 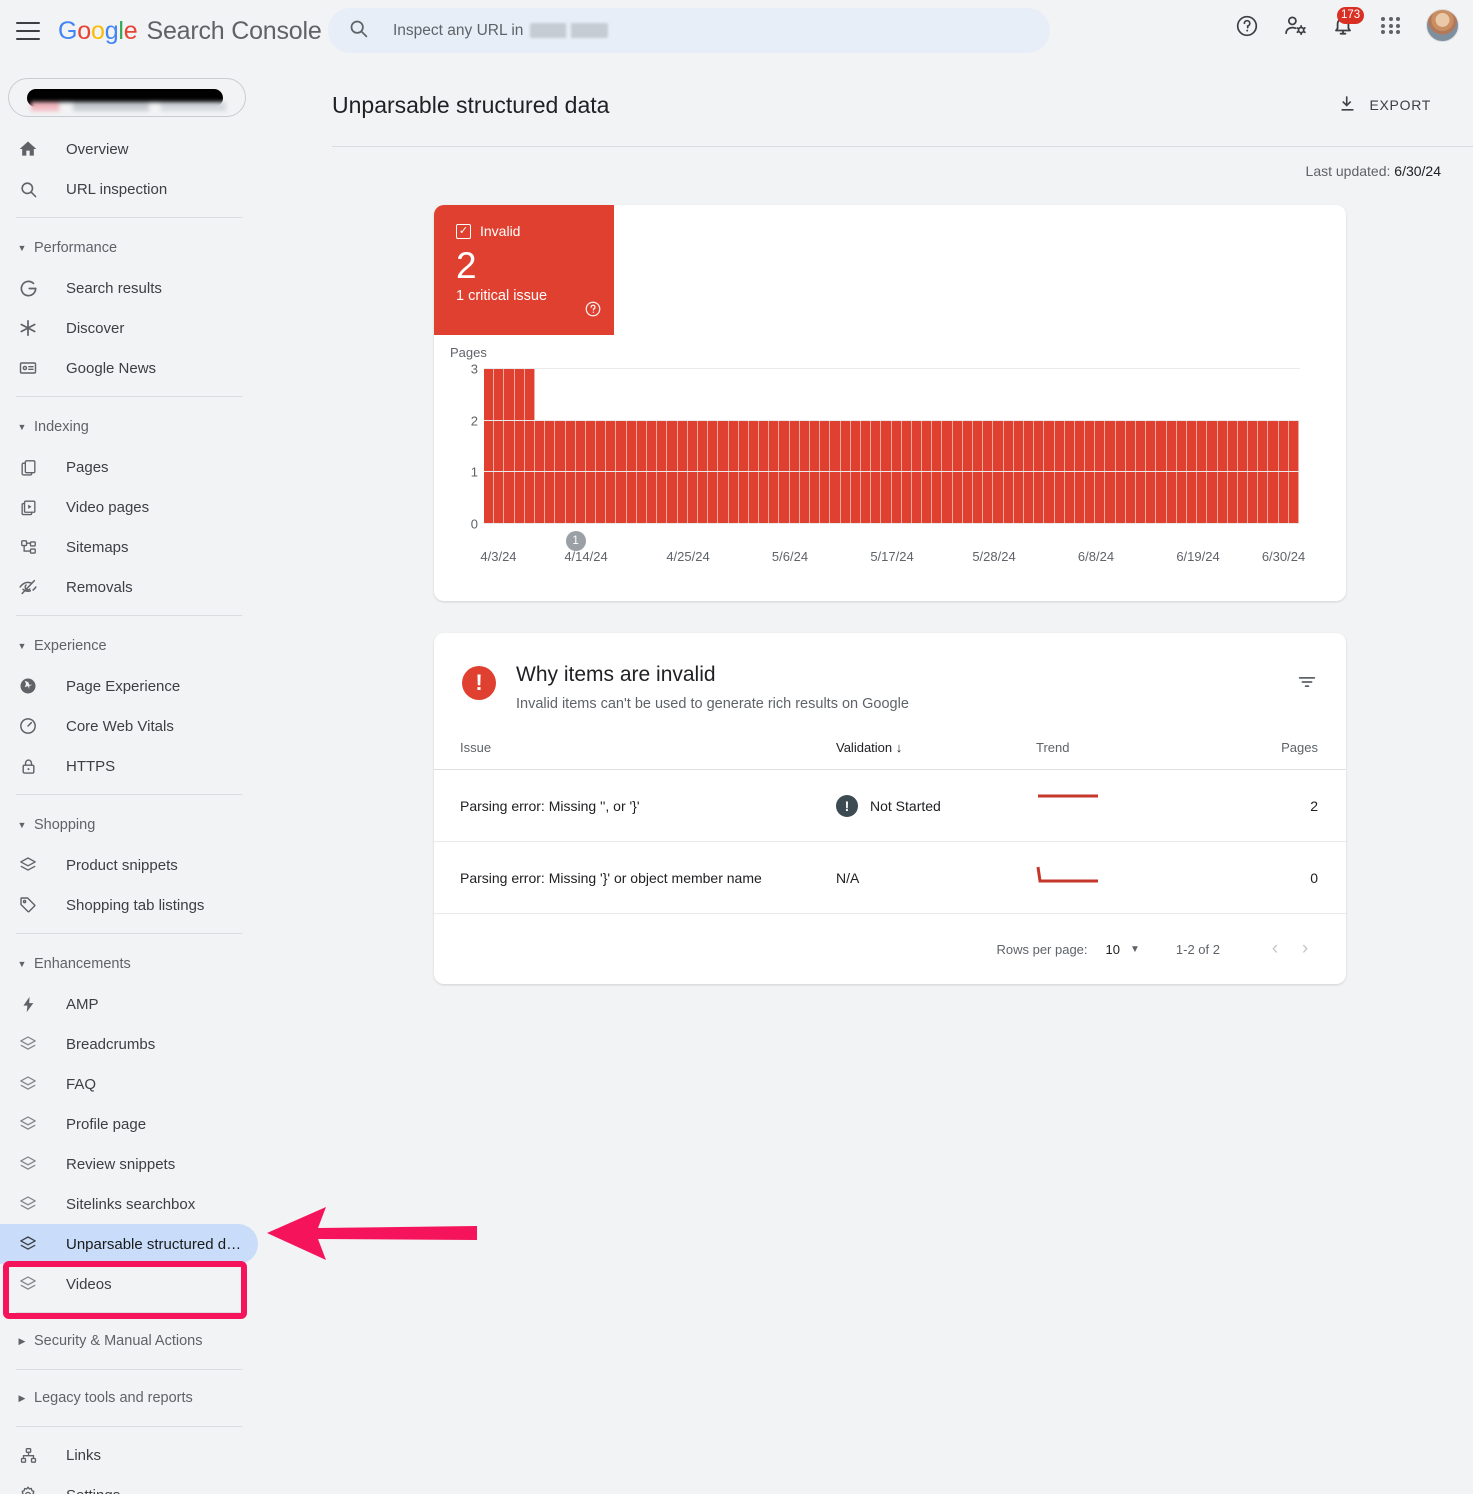 What do you see at coordinates (864, 747) in the screenshot?
I see `column-header-validation-label: Validation` at bounding box center [864, 747].